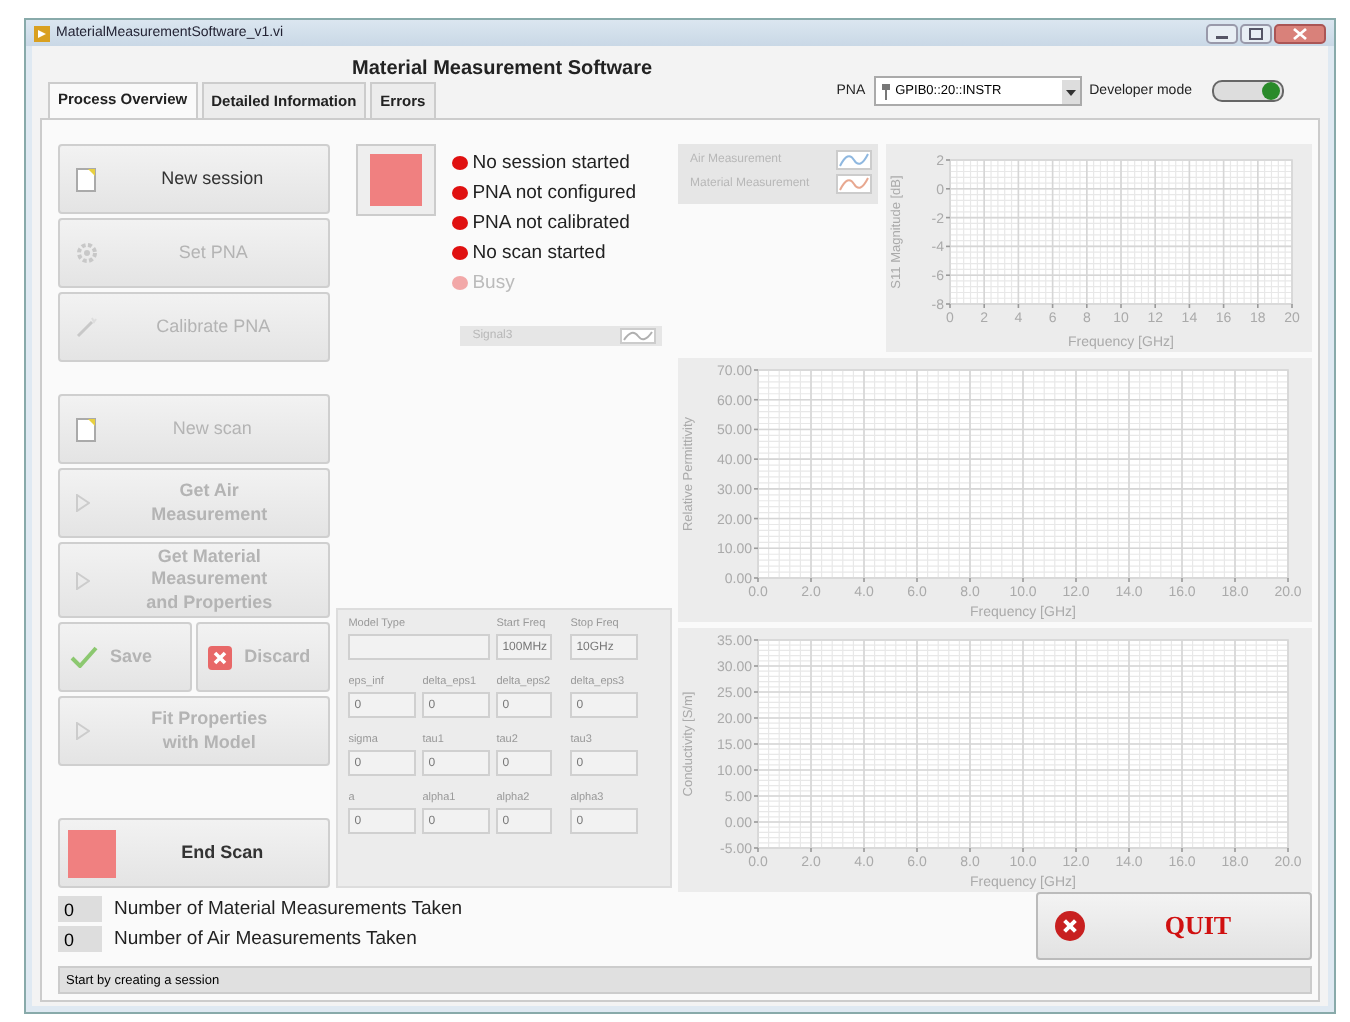  I want to click on wand-icon, so click(87, 327).